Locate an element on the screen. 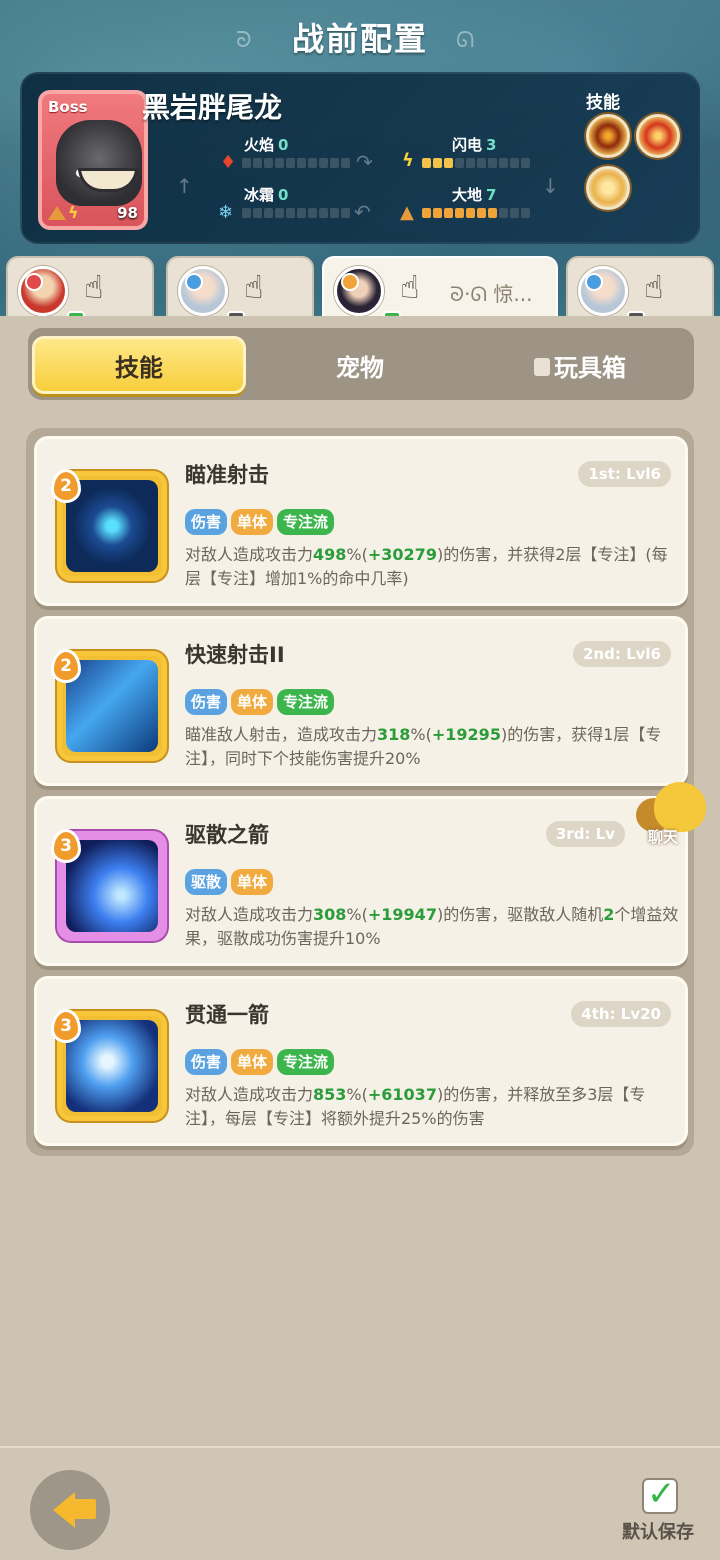 Image resolution: width=720 pixels, height=1560 pixels. hero-tab-4: ☝ is located at coordinates (640, 291).